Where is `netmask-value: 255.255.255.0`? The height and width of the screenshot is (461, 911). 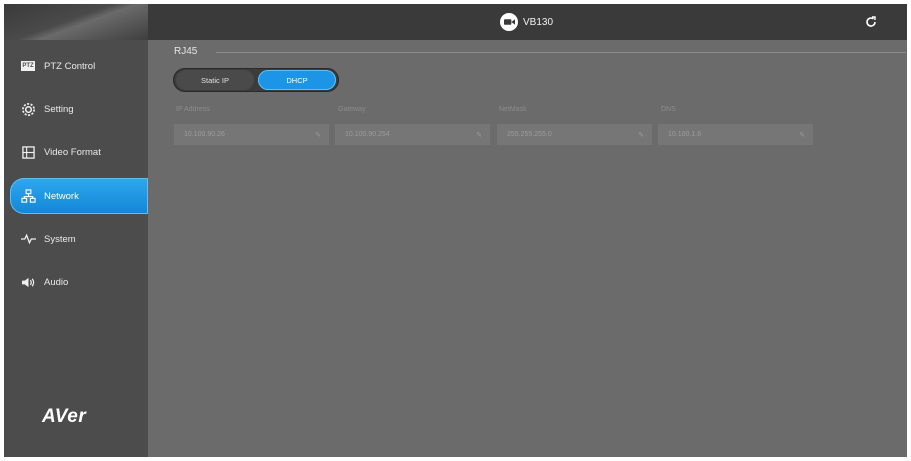 netmask-value: 255.255.255.0 is located at coordinates (529, 134).